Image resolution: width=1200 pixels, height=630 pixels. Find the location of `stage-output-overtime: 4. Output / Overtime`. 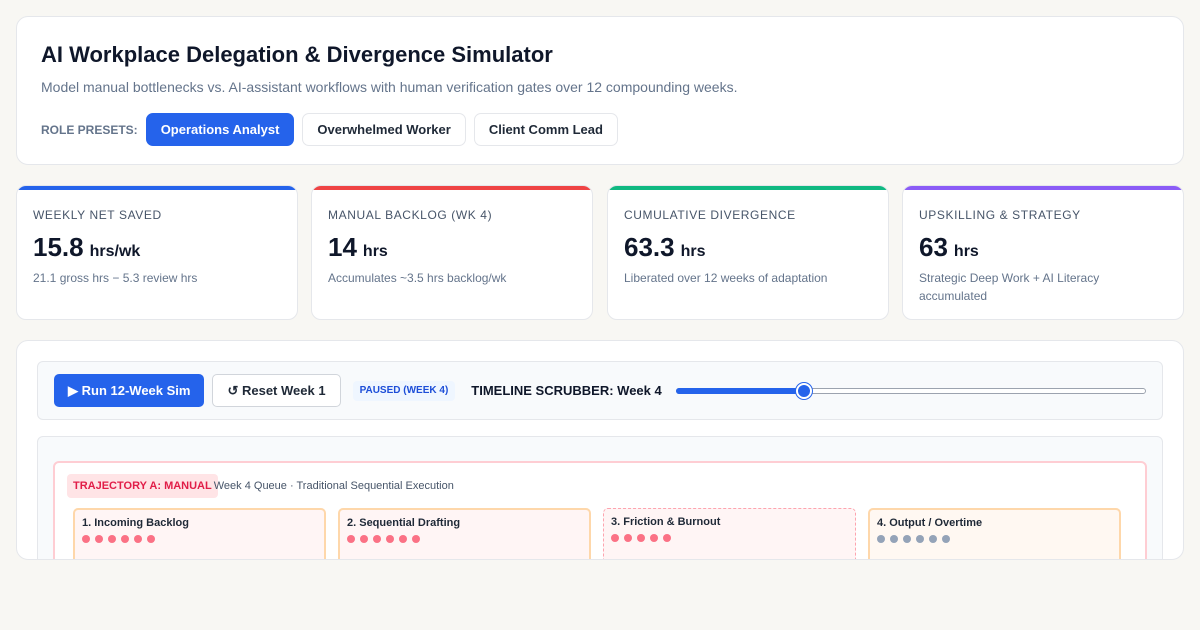

stage-output-overtime: 4. Output / Overtime is located at coordinates (994, 533).